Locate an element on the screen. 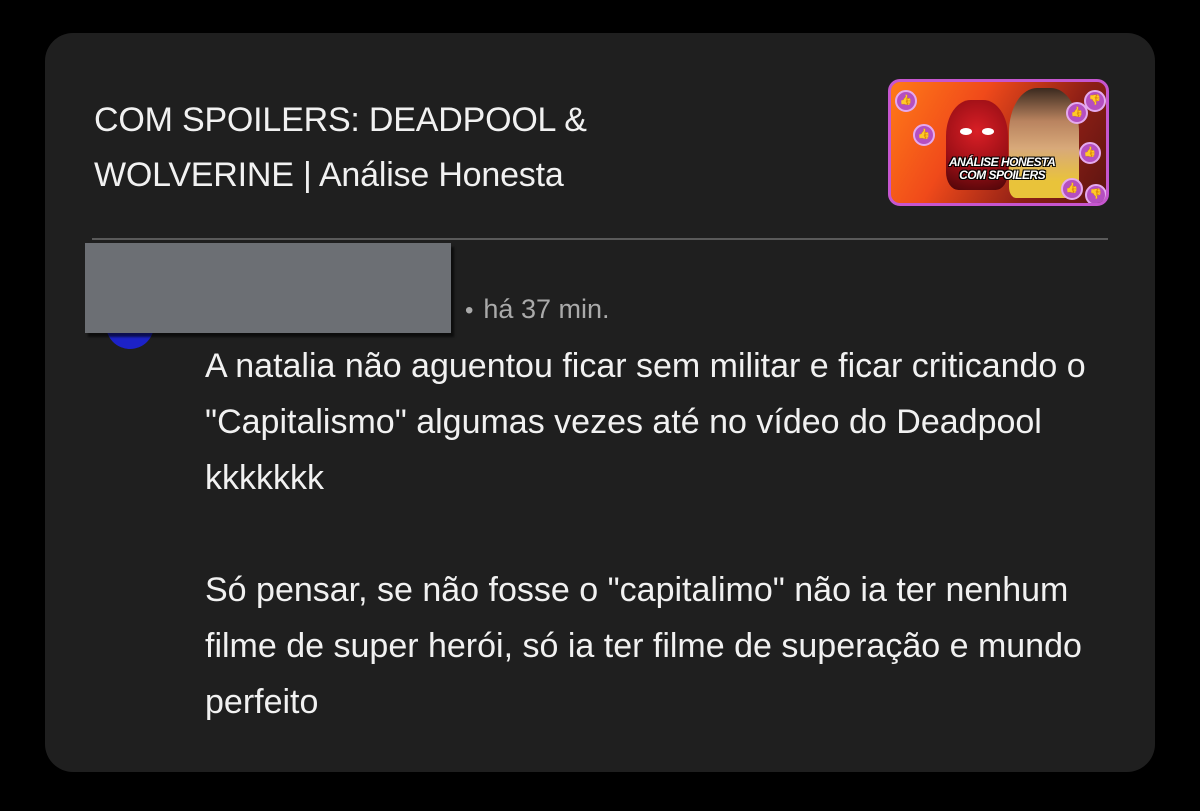 This screenshot has width=1200, height=811. thumbnail-caption-line-2: COM SPOILERS is located at coordinates (1002, 175).